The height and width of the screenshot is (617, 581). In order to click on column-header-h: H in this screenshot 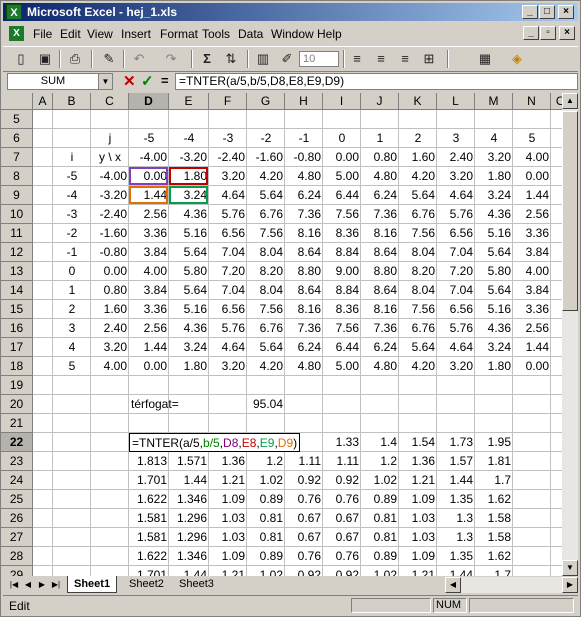, I will do `click(304, 101)`.